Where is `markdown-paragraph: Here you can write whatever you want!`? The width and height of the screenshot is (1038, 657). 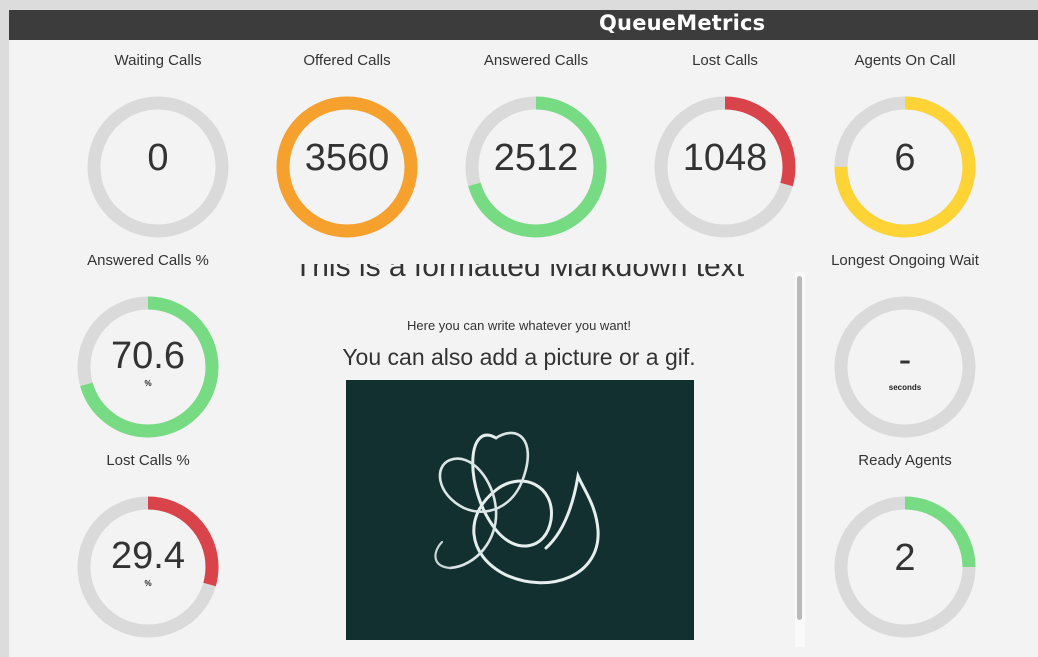 markdown-paragraph: Here you can write whatever you want! is located at coordinates (519, 325).